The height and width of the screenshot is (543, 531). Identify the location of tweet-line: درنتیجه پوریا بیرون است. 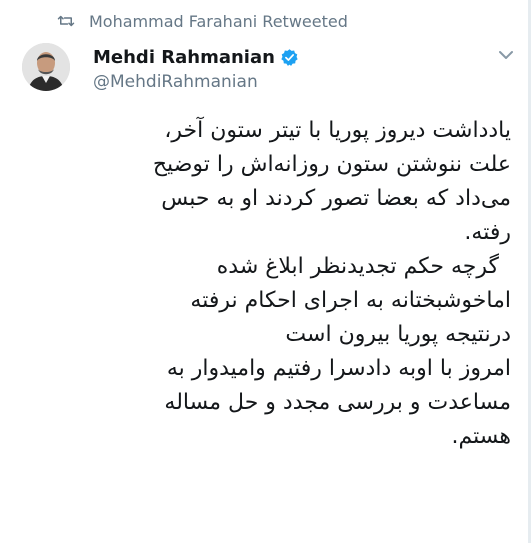
(398, 334).